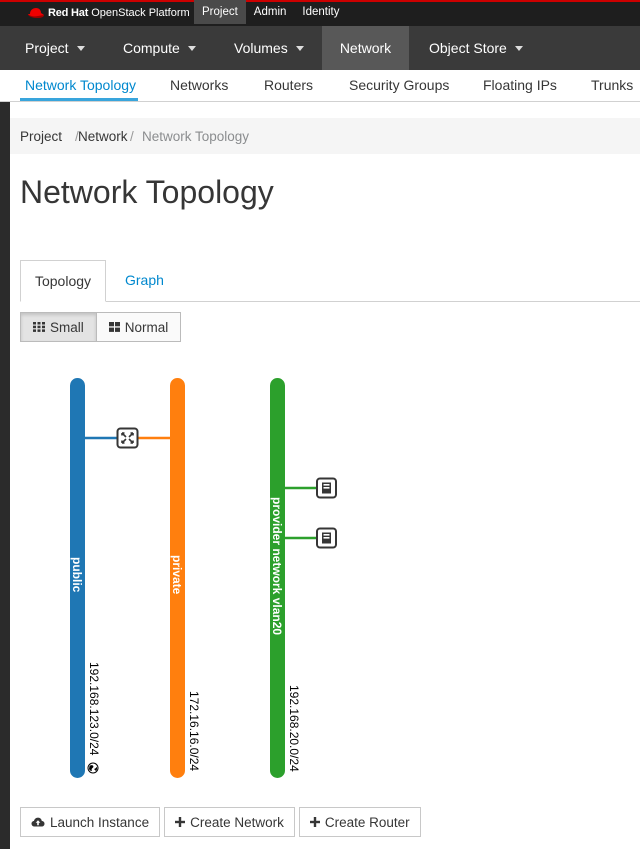  What do you see at coordinates (114, 327) in the screenshot?
I see `grid-large-icon` at bounding box center [114, 327].